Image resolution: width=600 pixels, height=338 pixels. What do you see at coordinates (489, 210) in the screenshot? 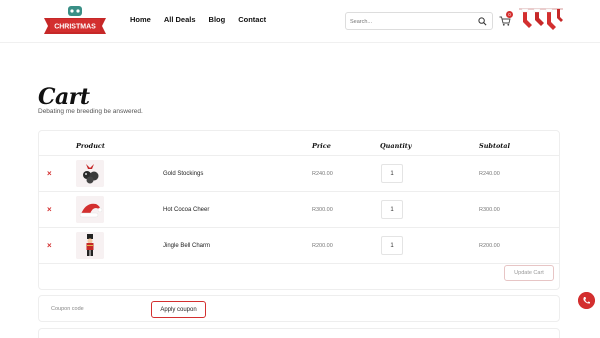
I see `product-subtotal: R300.00` at bounding box center [489, 210].